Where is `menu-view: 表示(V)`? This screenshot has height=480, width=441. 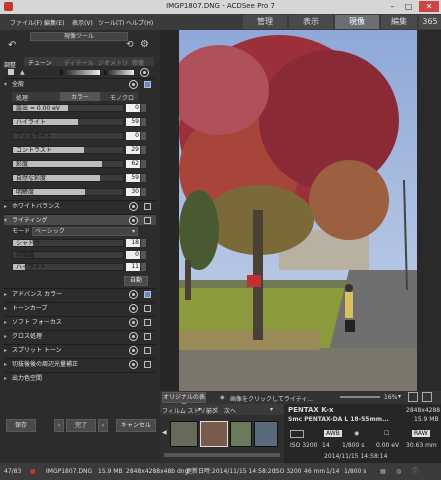 menu-view: 表示(V) is located at coordinates (82, 22).